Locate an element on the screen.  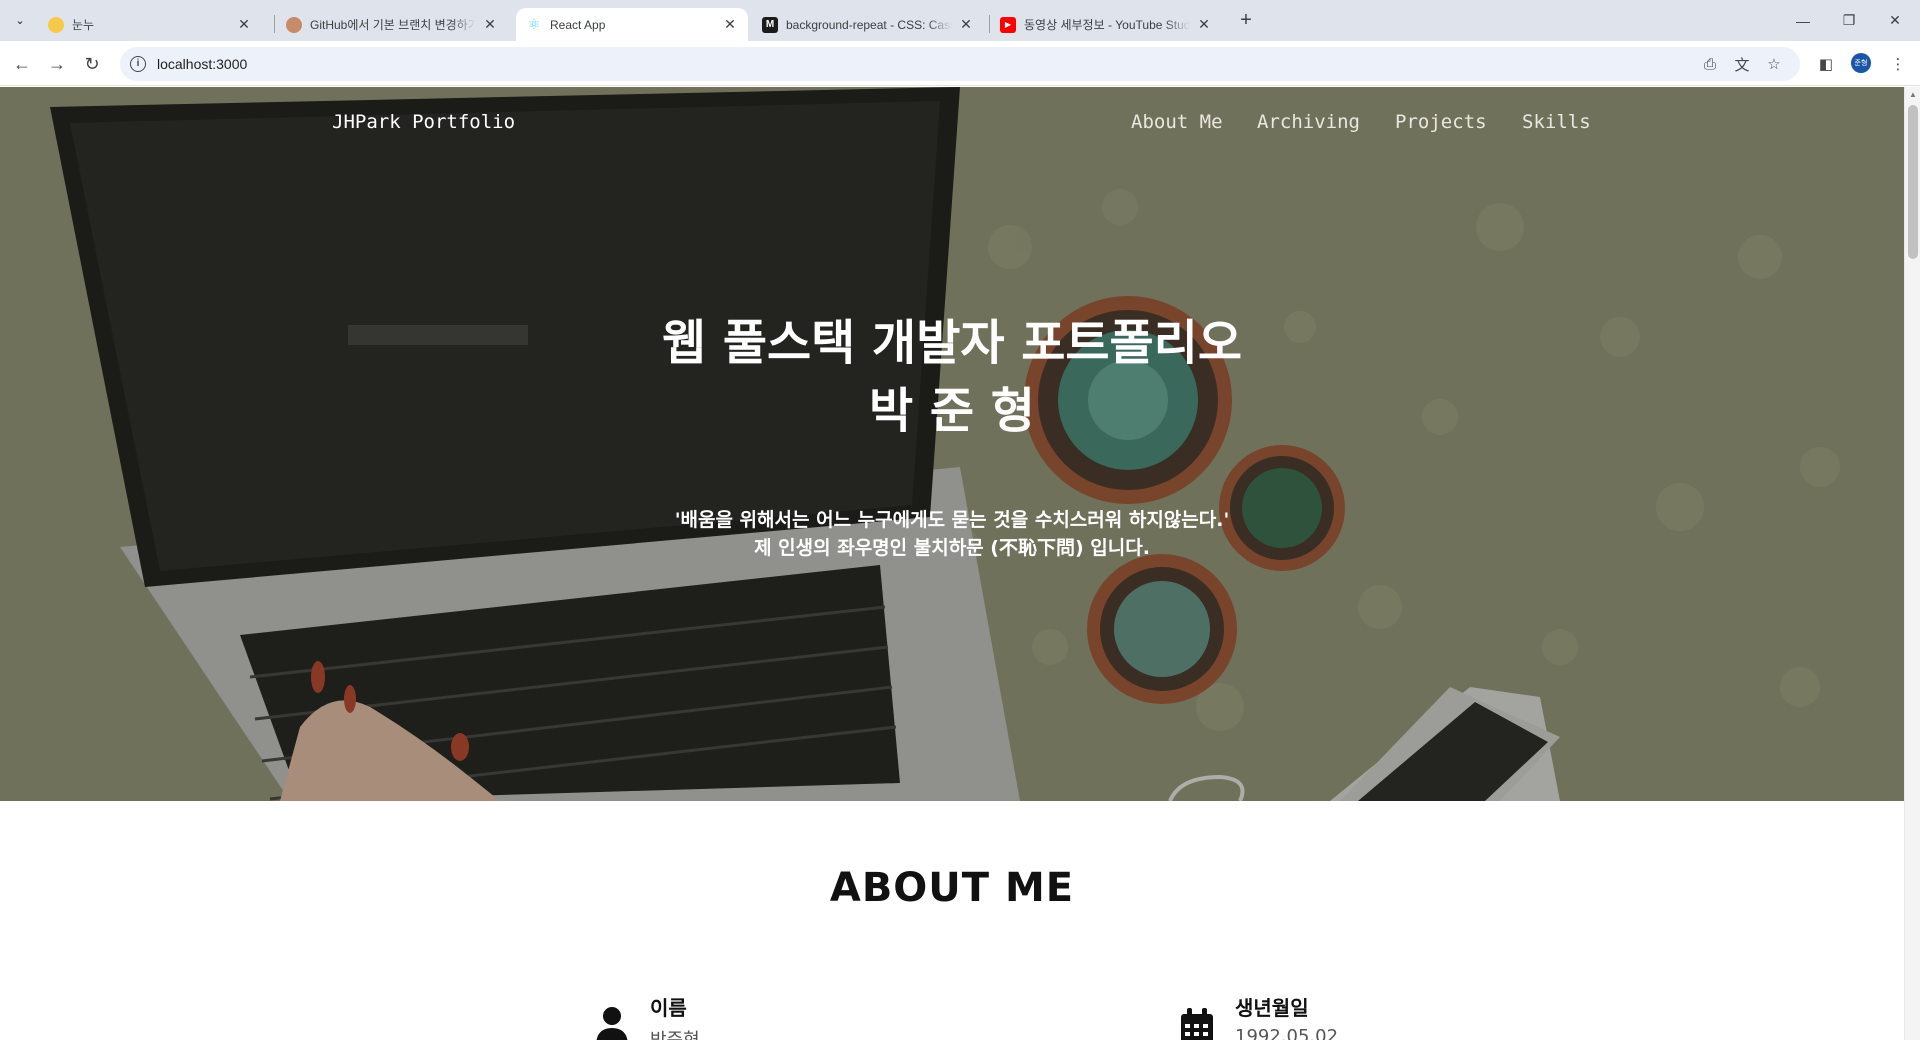
new-tab-button: + is located at coordinates (1246, 21).